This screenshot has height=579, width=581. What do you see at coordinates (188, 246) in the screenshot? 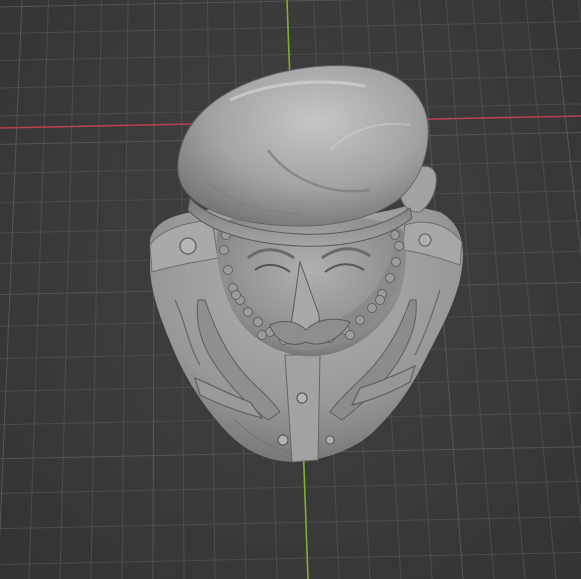
I see `left-shoulder-button` at bounding box center [188, 246].